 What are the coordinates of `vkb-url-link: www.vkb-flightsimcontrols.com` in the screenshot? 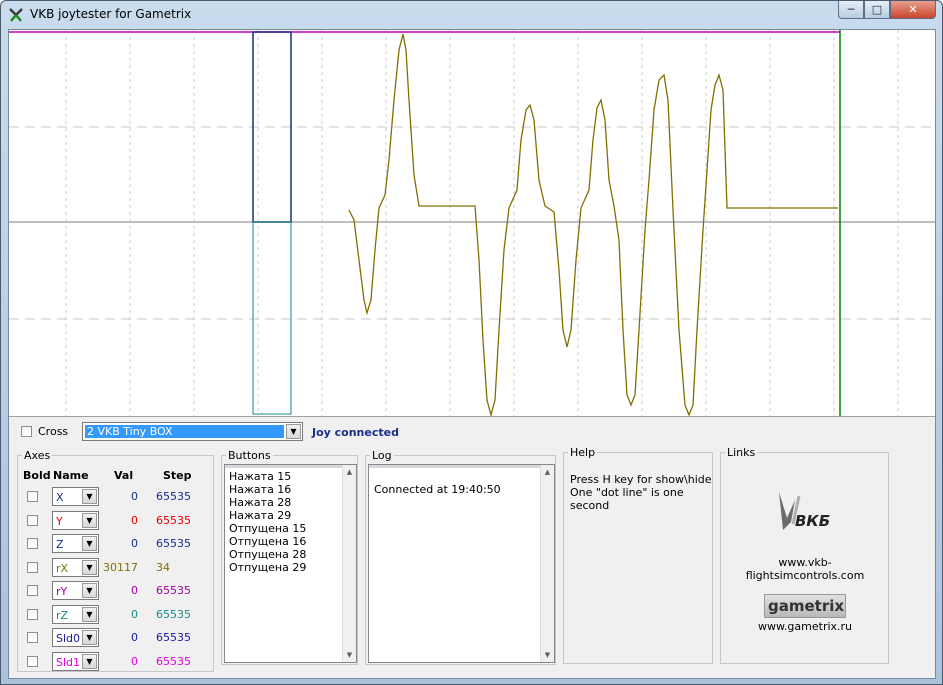 It's located at (805, 569).